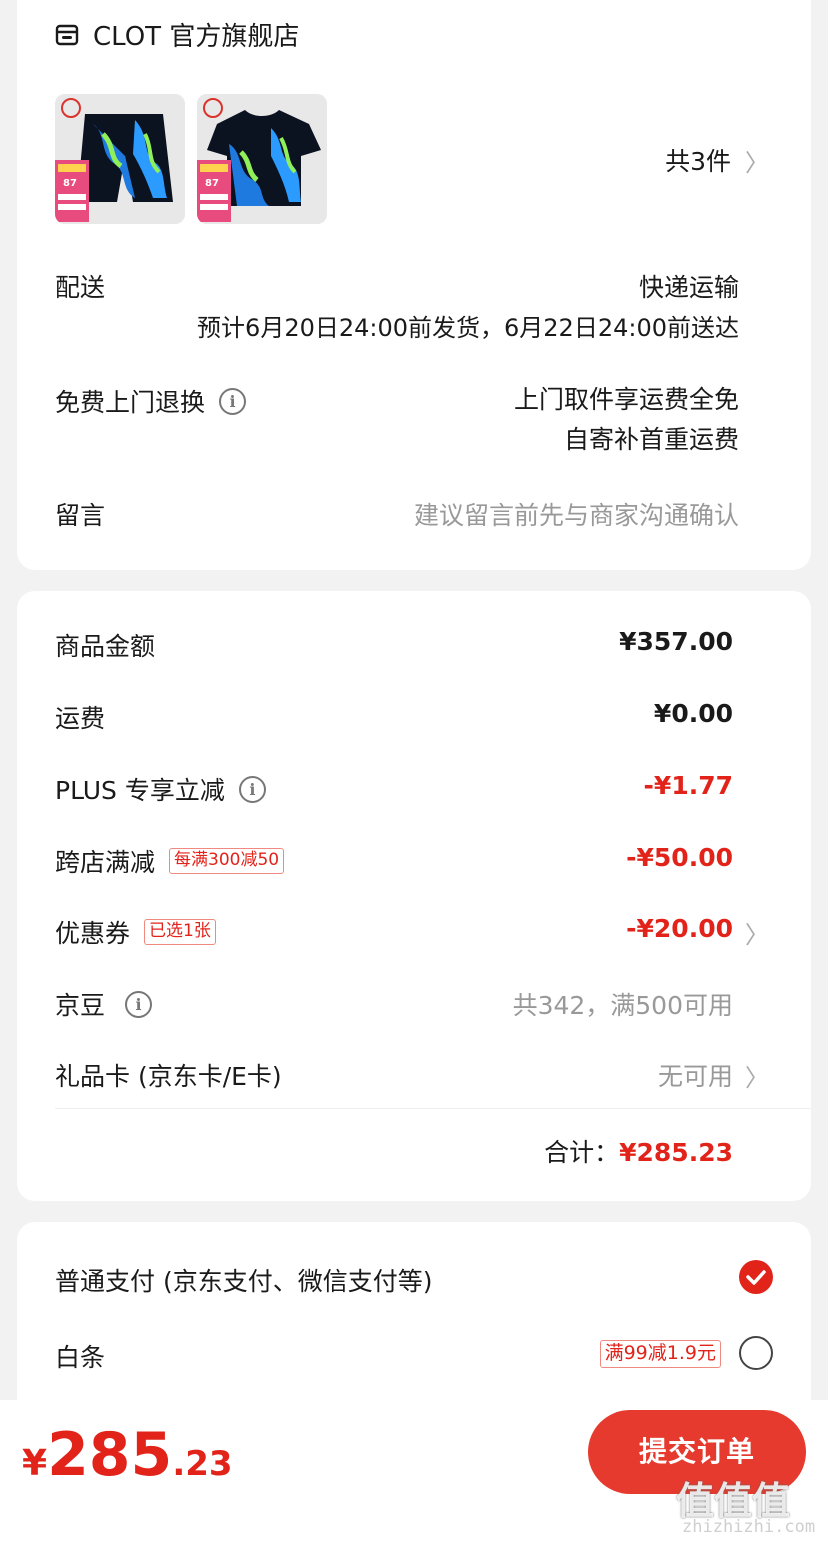 The width and height of the screenshot is (828, 1545). I want to click on cross-store-tag: 每满300减50, so click(227, 861).